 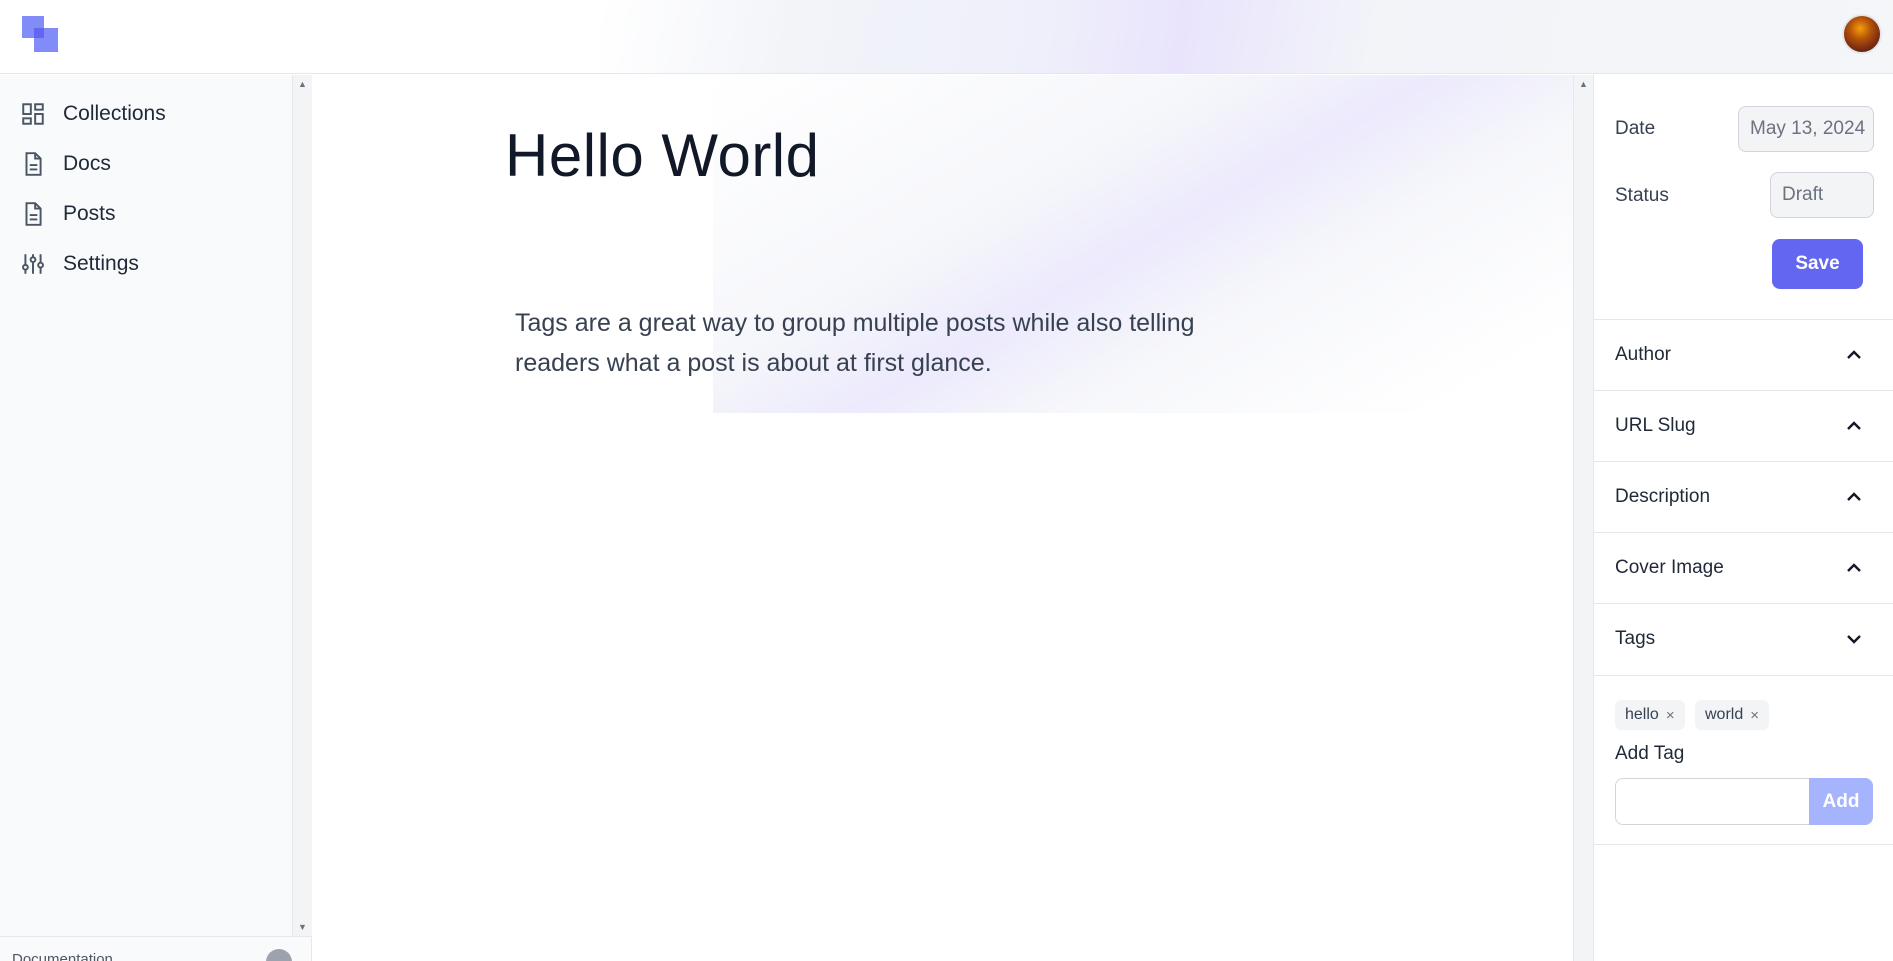 What do you see at coordinates (1724, 714) in the screenshot?
I see `tag-label: world` at bounding box center [1724, 714].